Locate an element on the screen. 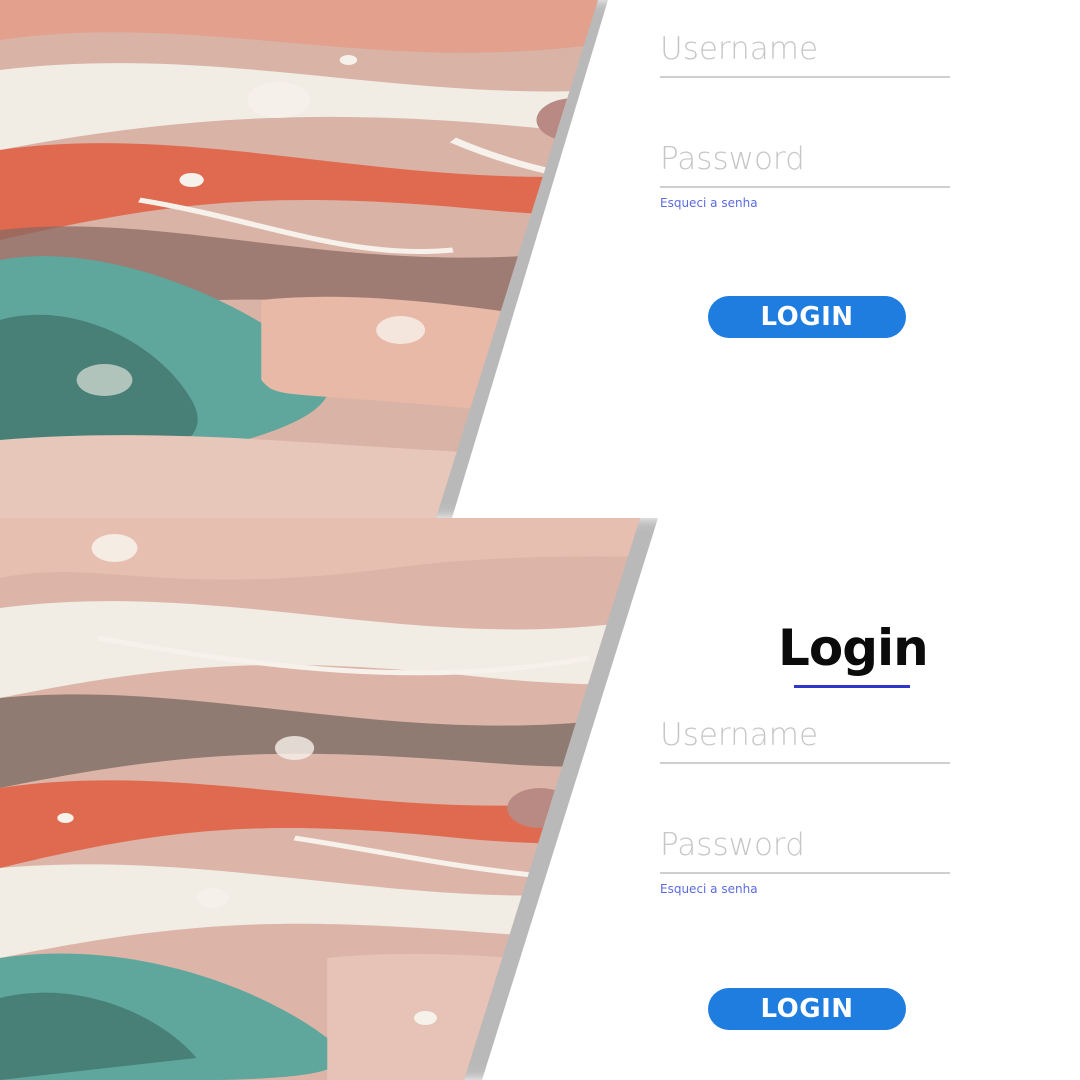 This screenshot has width=1080, height=1080. login-form: Login Esqueci a senha LOGIN is located at coordinates (805, 824).